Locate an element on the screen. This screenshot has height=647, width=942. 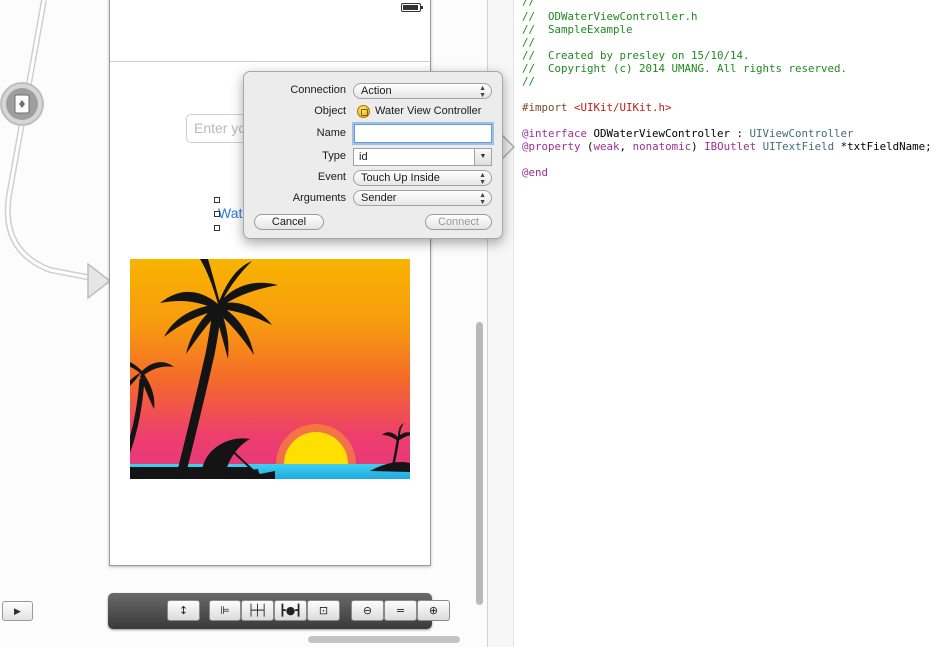
code-token: #import is located at coordinates (545, 107).